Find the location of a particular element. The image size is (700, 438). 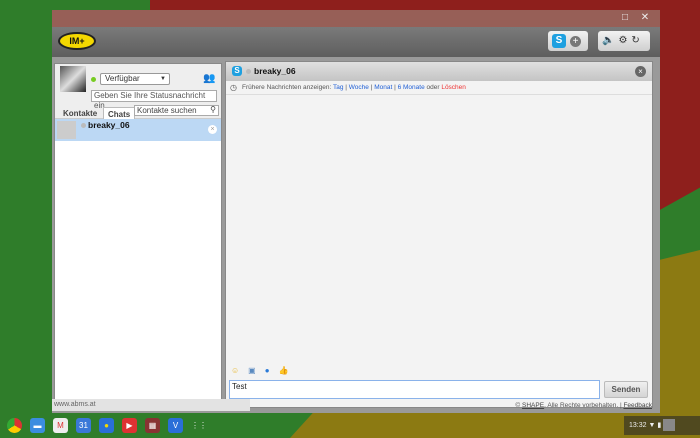

feedback-link: Feedback is located at coordinates (637, 405).